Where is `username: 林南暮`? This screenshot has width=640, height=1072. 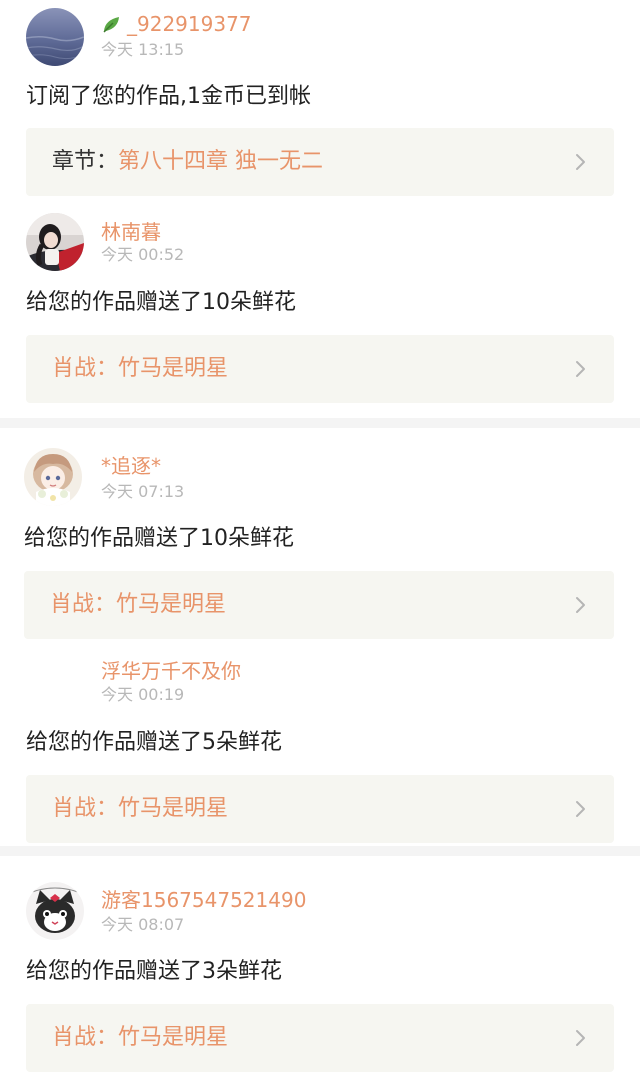 username: 林南暮 is located at coordinates (131, 232).